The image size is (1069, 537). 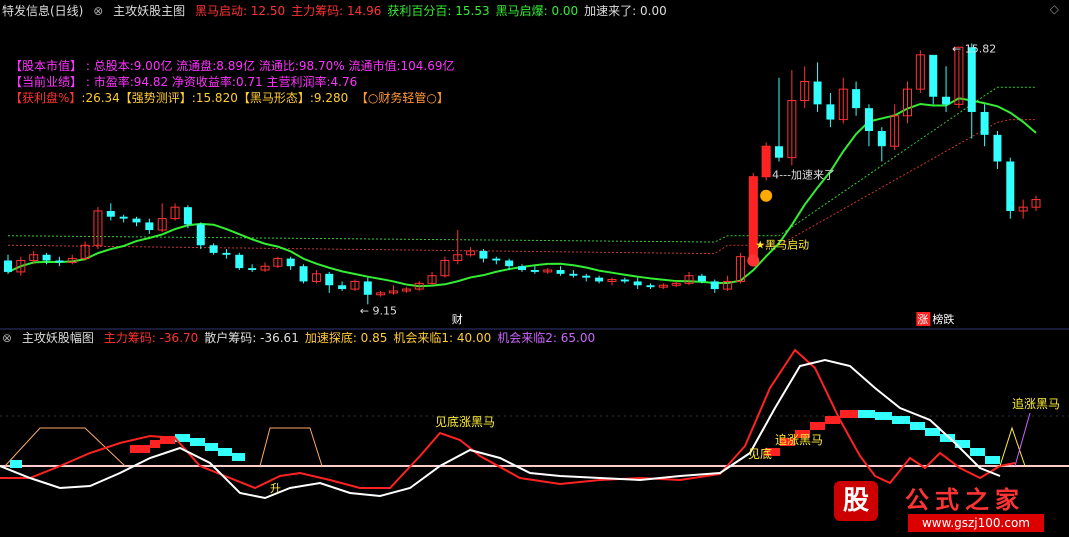 I want to click on sub-header-value-4: 机会来临2: 65.00, so click(x=546, y=338).